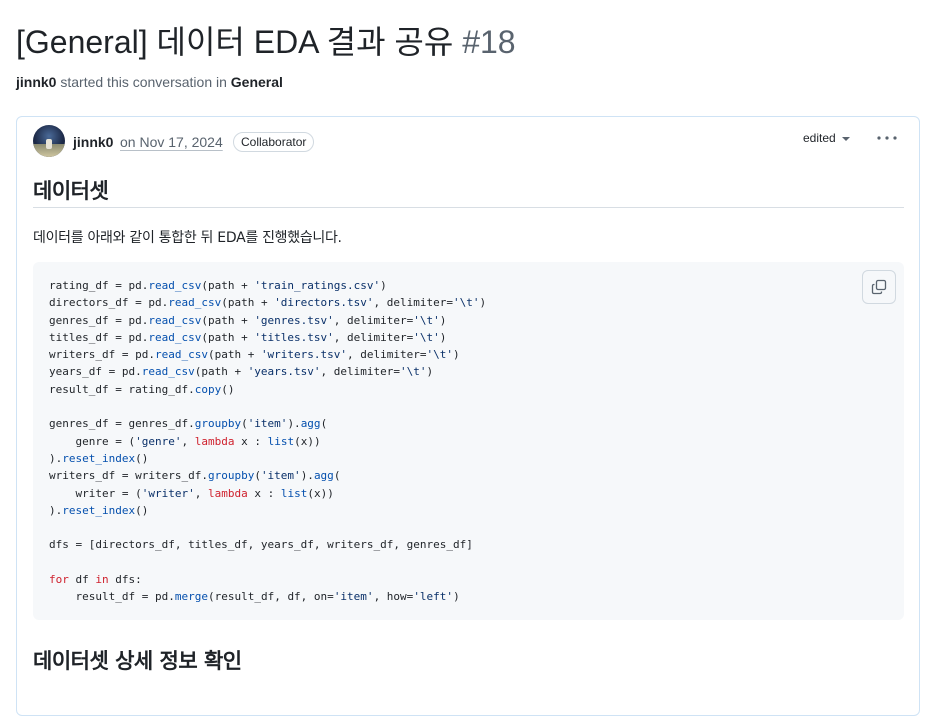  I want to click on page-title: [General] 데이터 EDA 결과 공유 #18, so click(266, 42).